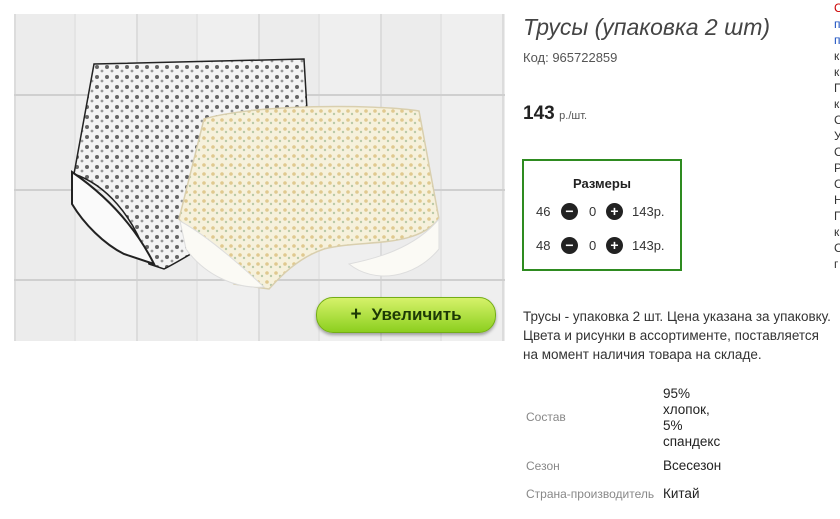 This screenshot has width=840, height=519. I want to click on description-line: на момент наличия товара на складе., so click(642, 354).